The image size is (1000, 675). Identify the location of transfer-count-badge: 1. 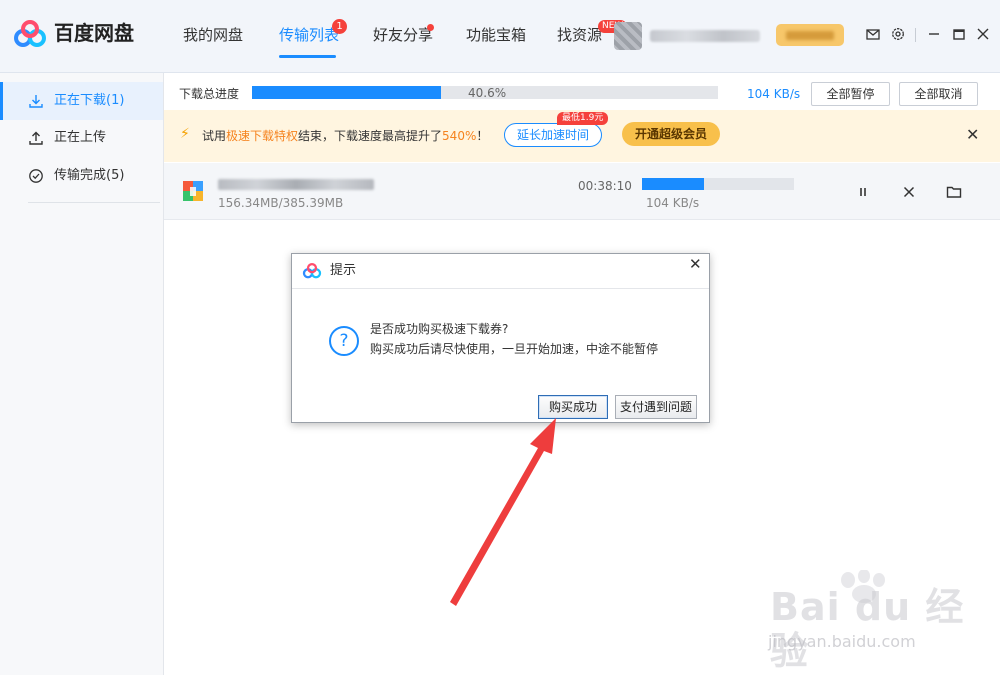
(339, 26).